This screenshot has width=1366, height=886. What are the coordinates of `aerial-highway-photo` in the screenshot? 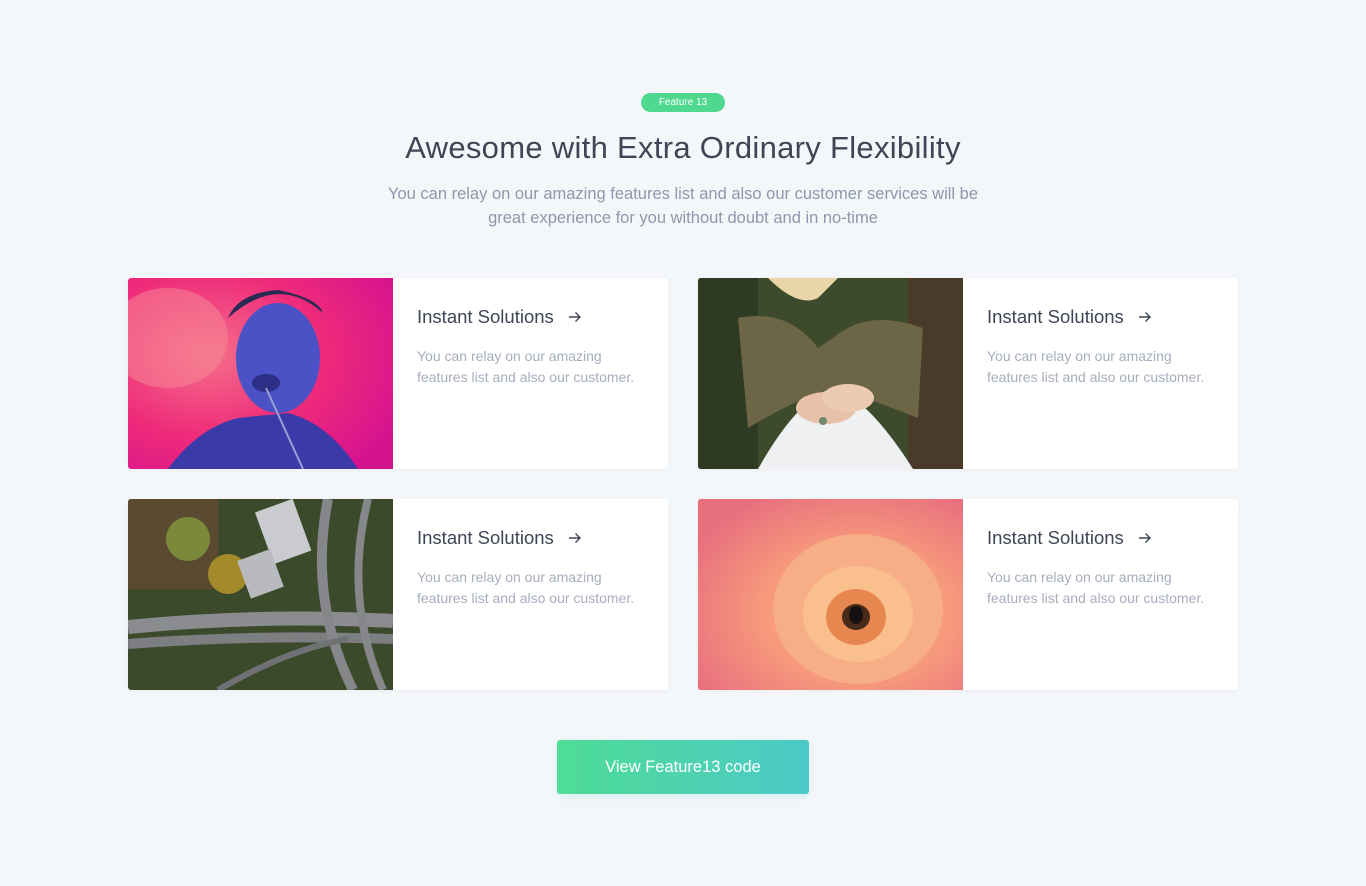 It's located at (260, 594).